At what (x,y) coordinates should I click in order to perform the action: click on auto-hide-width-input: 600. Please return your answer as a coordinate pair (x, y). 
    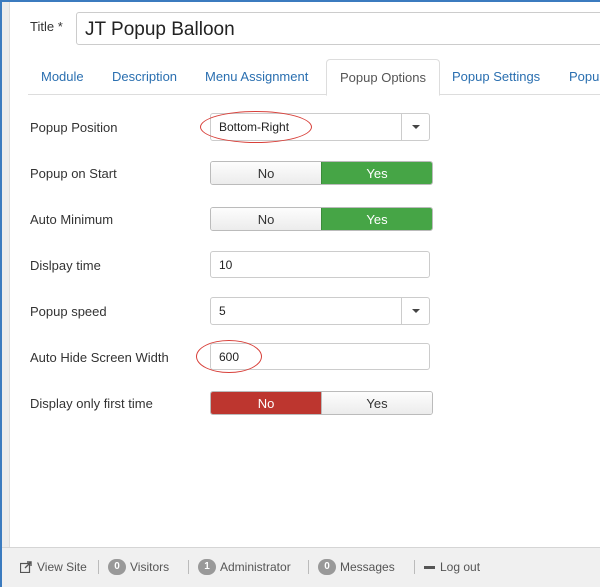
    Looking at the image, I should click on (320, 356).